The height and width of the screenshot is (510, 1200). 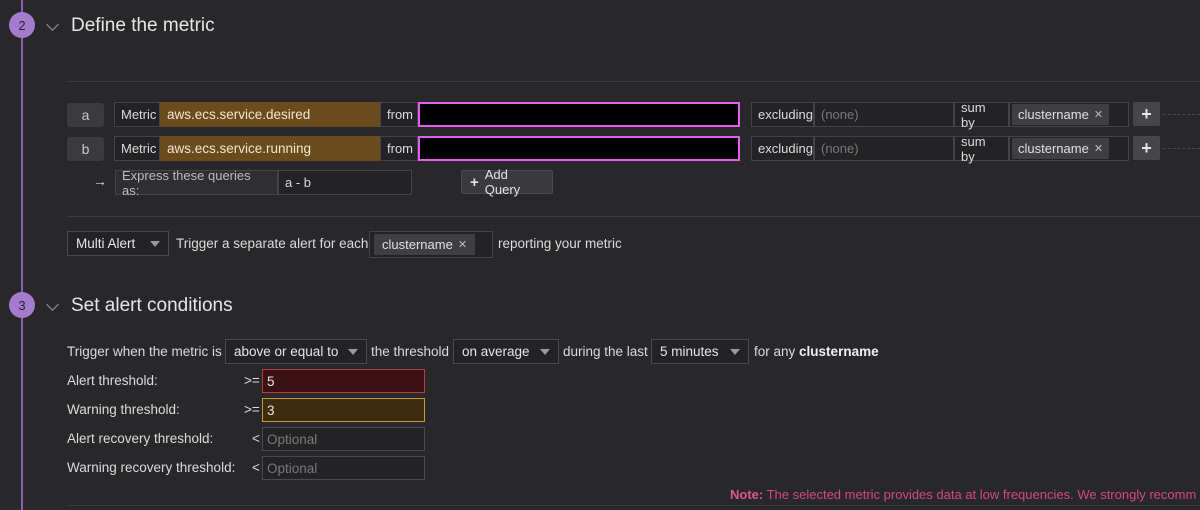 I want to click on aggregation-select: on average, so click(x=506, y=351).